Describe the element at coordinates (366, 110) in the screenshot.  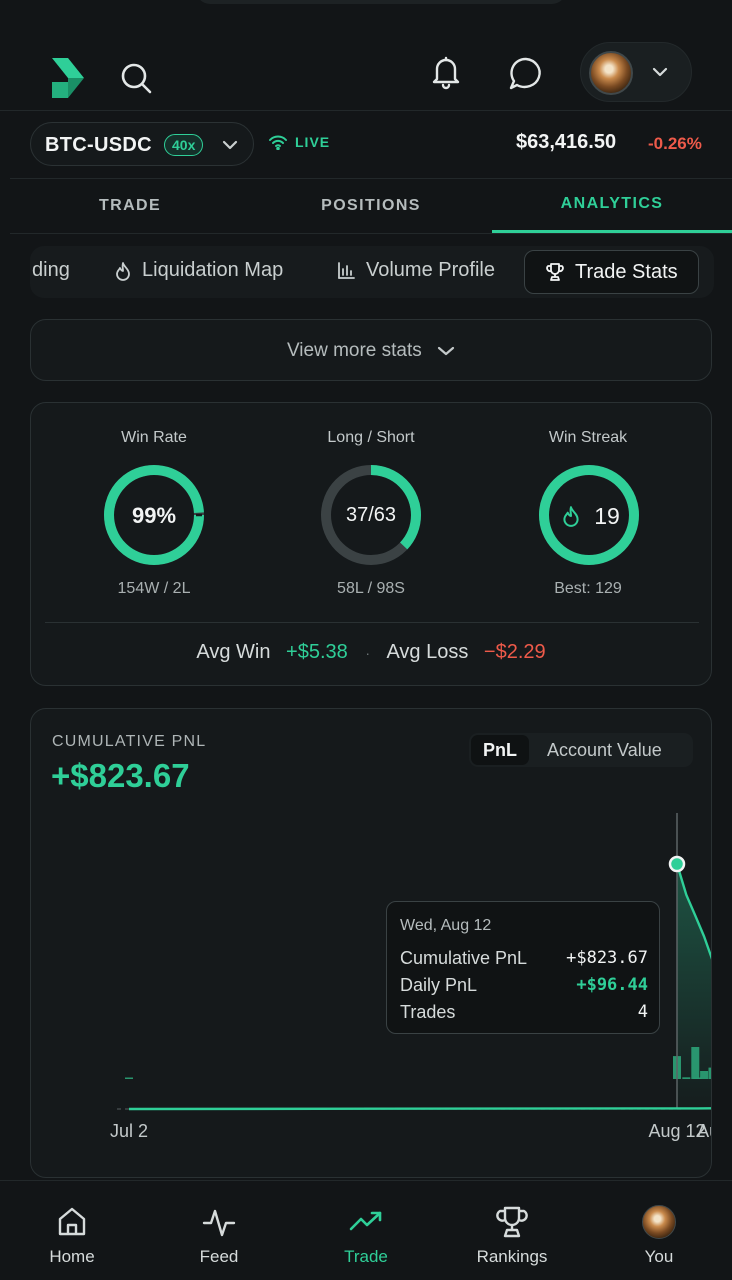
I see `header-divider` at that location.